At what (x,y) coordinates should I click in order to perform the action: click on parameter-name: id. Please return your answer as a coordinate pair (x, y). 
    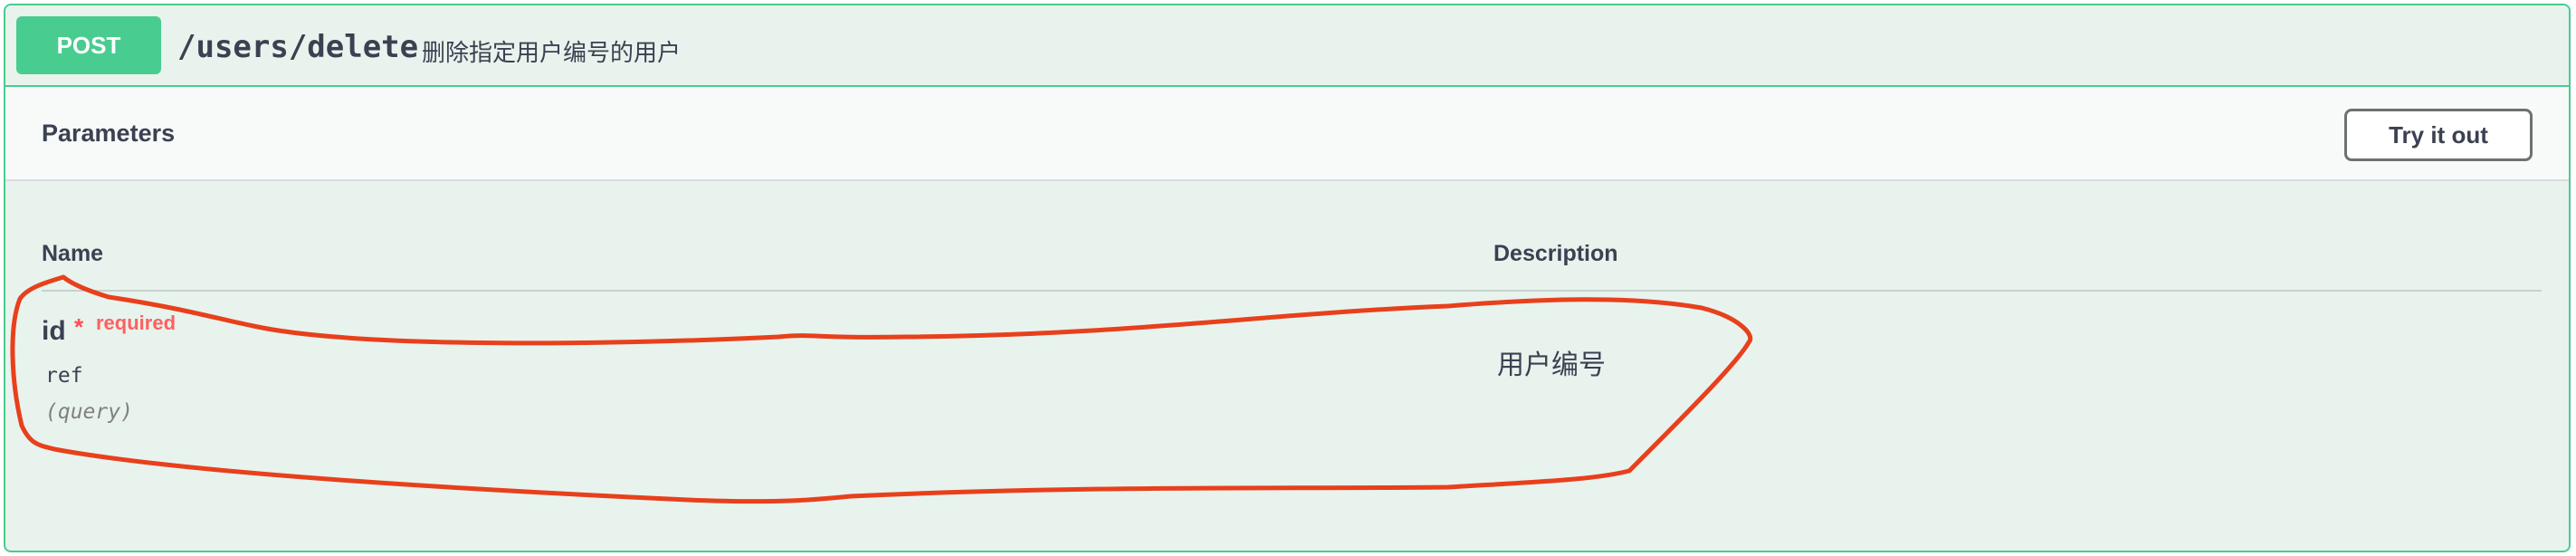
    Looking at the image, I should click on (54, 331).